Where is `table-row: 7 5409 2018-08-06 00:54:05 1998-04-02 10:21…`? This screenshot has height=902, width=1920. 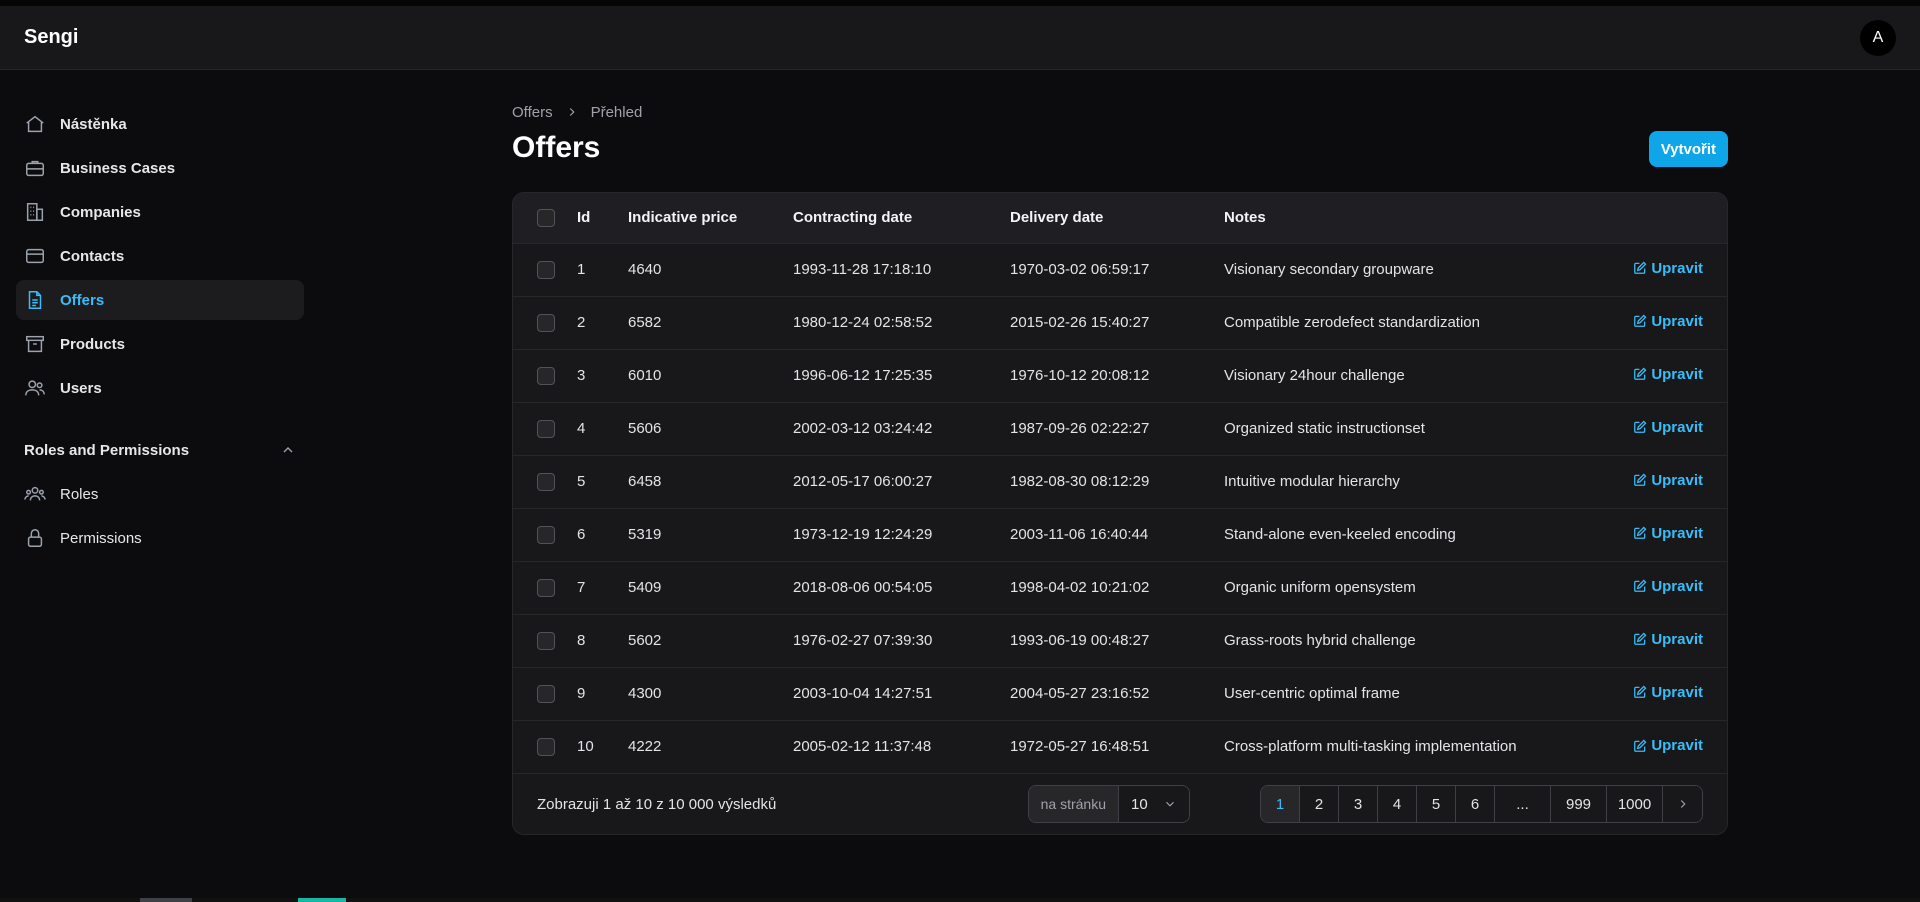
table-row: 7 5409 2018-08-06 00:54:05 1998-04-02 10:21… is located at coordinates (1120, 587).